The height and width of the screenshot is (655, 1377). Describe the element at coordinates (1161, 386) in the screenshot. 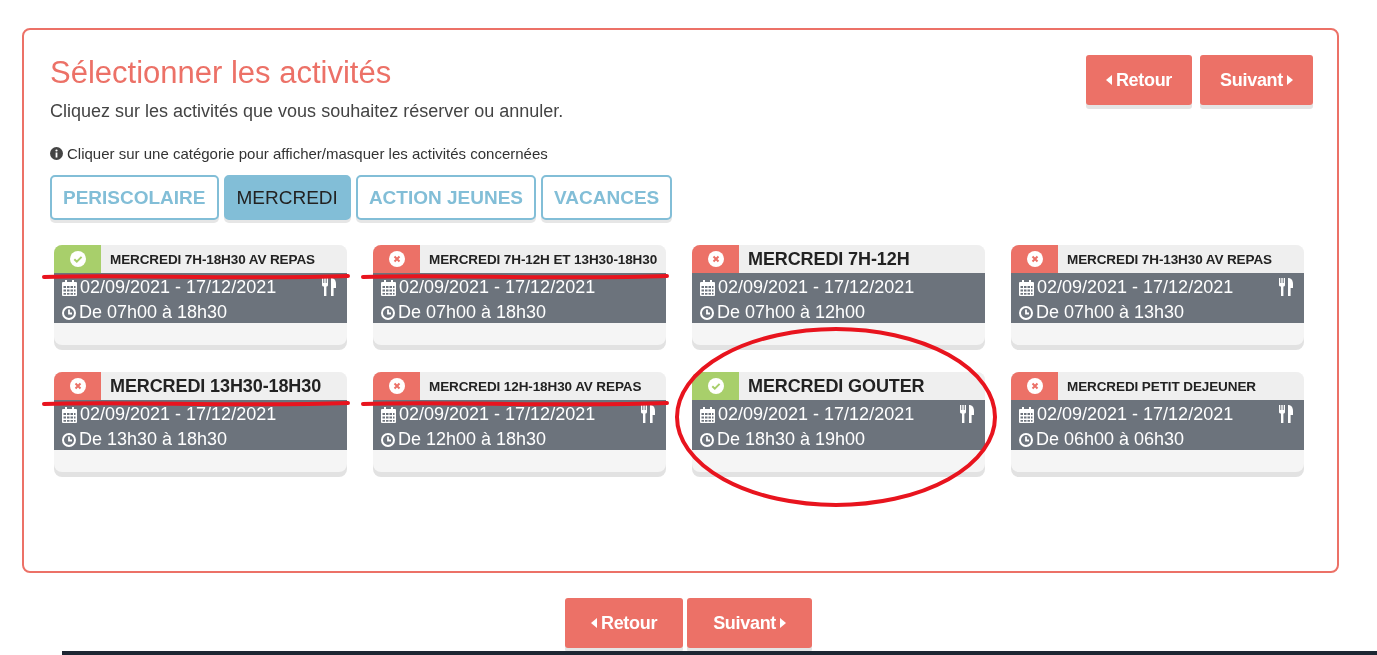

I see `activity-title: MERCREDI PETIT DEJEUNER` at that location.